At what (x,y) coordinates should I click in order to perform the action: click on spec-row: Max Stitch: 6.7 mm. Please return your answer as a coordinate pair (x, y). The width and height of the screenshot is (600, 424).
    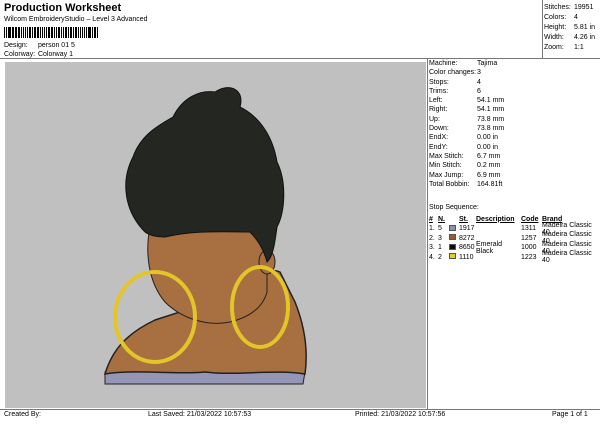
    Looking at the image, I should click on (514, 156).